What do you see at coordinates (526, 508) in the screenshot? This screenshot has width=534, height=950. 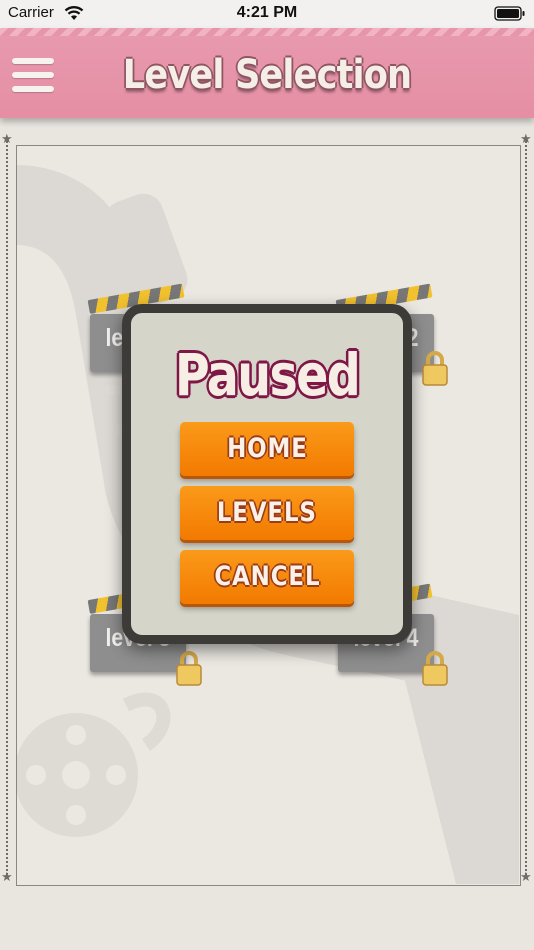 I see `right-dotted-border` at bounding box center [526, 508].